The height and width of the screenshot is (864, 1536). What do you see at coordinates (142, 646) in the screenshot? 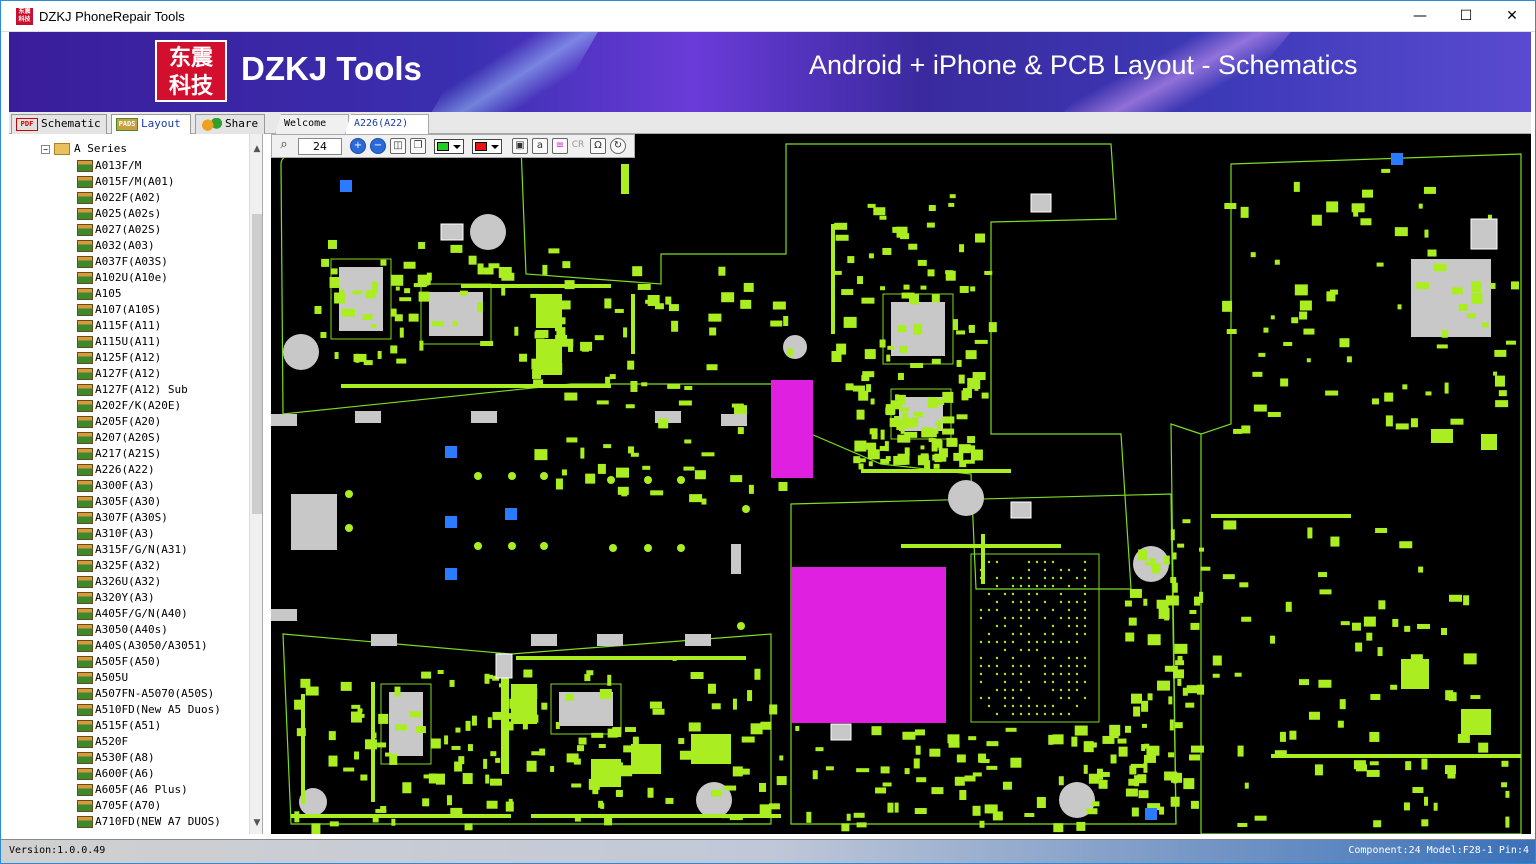
I see `tree-item: A40S(A3050/A3051)` at bounding box center [142, 646].